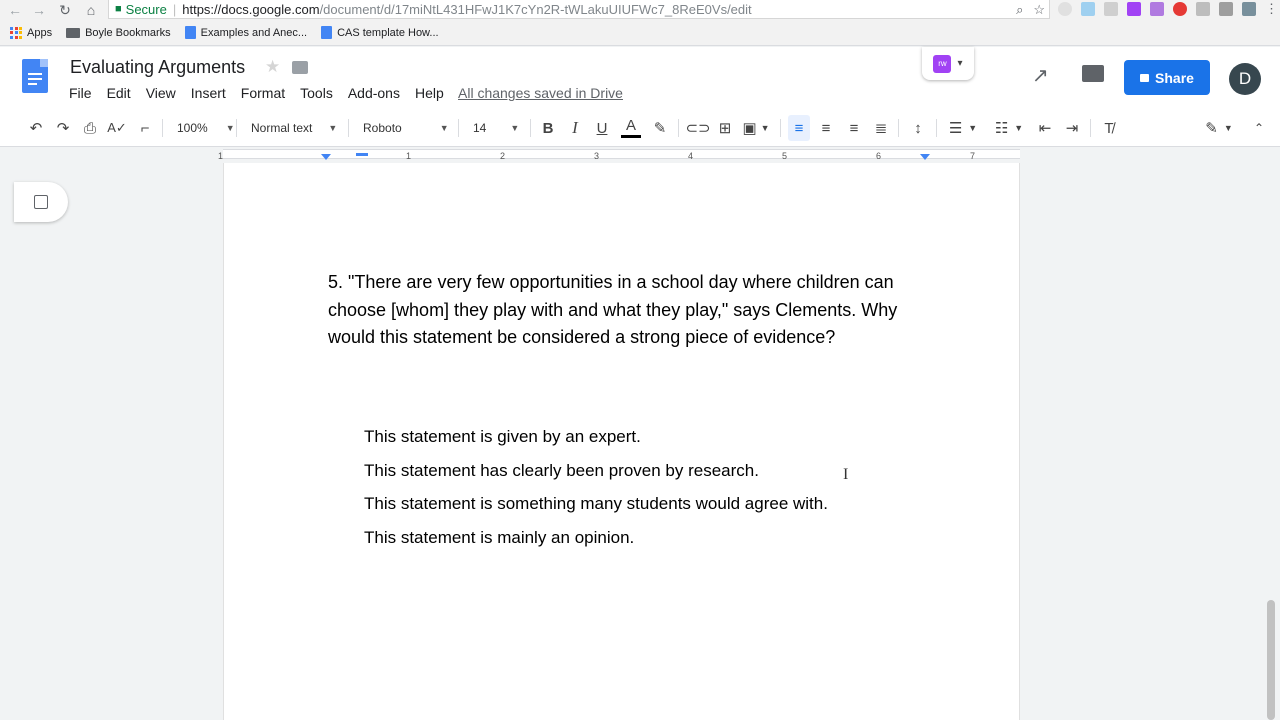 The height and width of the screenshot is (720, 1280). Describe the element at coordinates (756, 128) in the screenshot. I see `insert-image-icon: ▣ ▼` at that location.